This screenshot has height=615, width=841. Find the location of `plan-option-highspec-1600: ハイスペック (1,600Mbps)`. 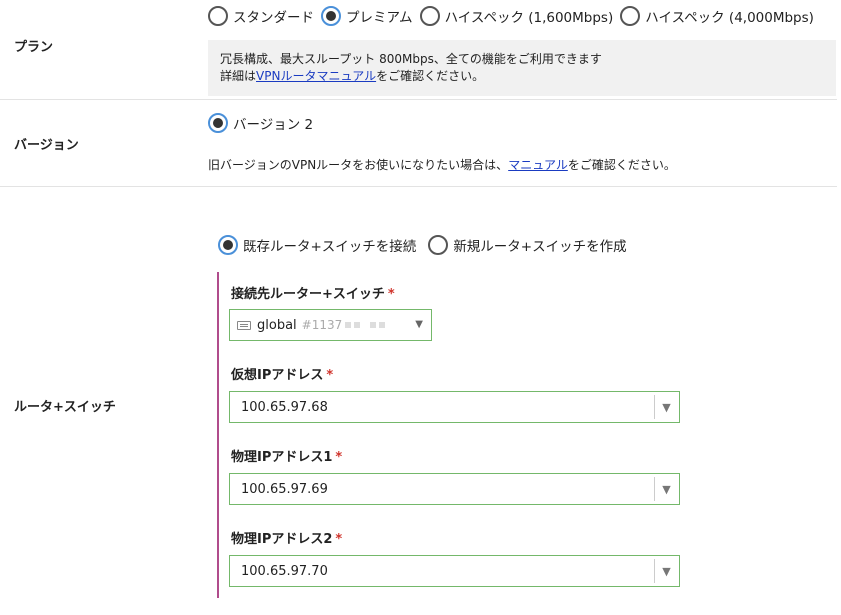

plan-option-highspec-1600: ハイスペック (1,600Mbps) is located at coordinates (516, 16).